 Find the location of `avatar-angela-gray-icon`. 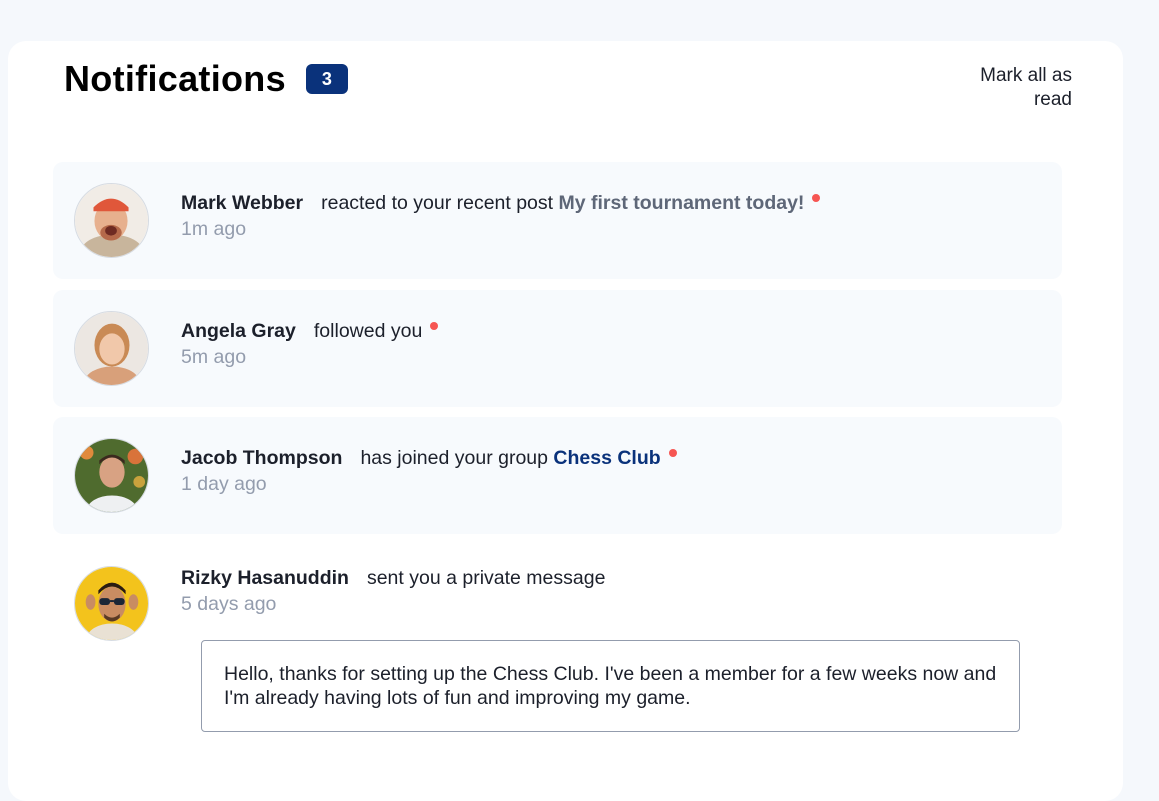

avatar-angela-gray-icon is located at coordinates (111, 348).